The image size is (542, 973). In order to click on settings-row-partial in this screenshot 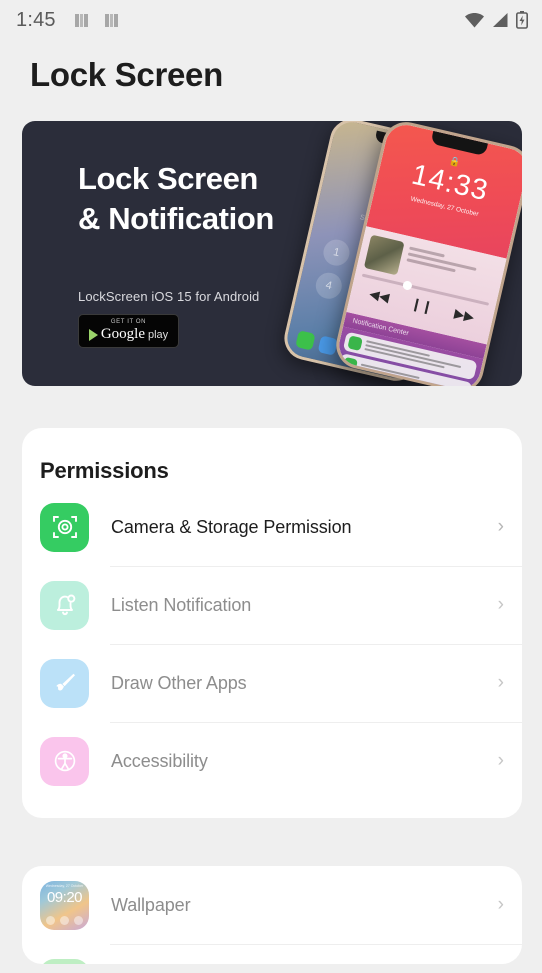, I will do `click(272, 954)`.